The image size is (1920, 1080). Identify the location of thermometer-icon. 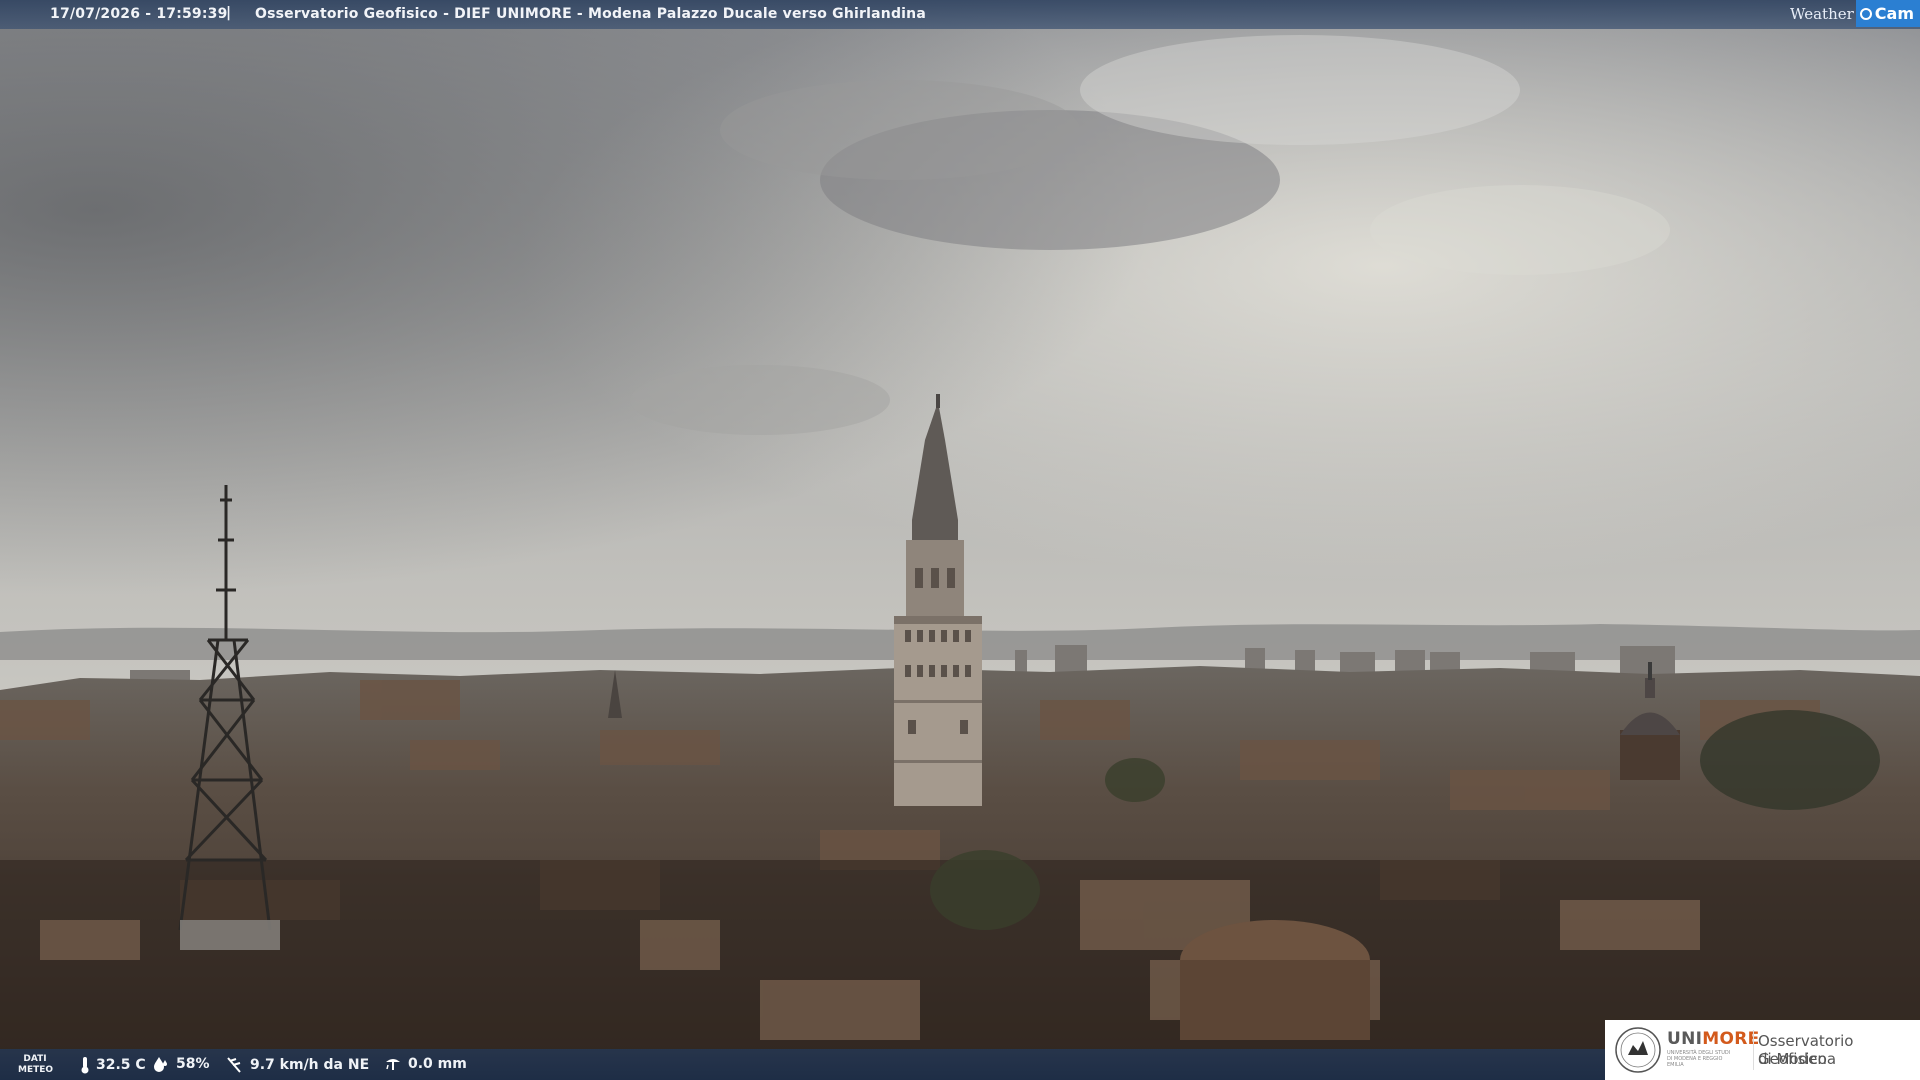
(85, 1065).